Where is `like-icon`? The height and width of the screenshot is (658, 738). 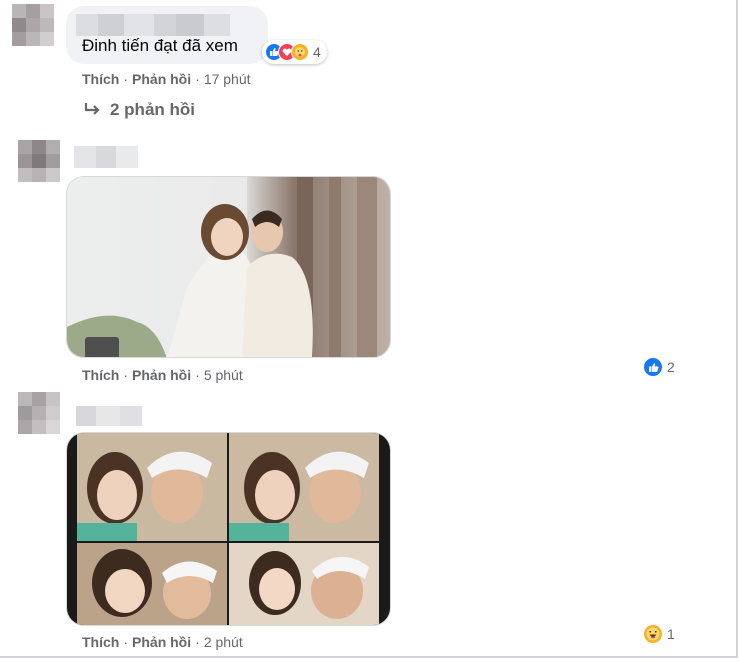
like-icon is located at coordinates (653, 367).